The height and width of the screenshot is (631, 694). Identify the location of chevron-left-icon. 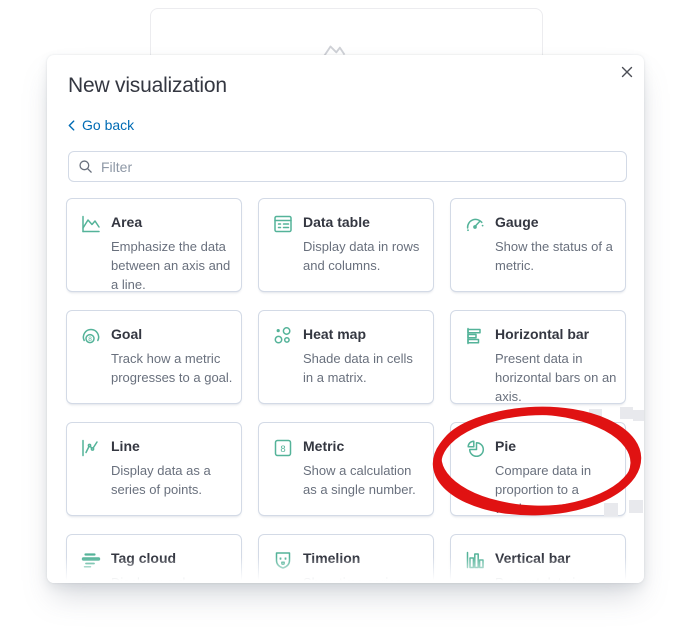
(71, 125).